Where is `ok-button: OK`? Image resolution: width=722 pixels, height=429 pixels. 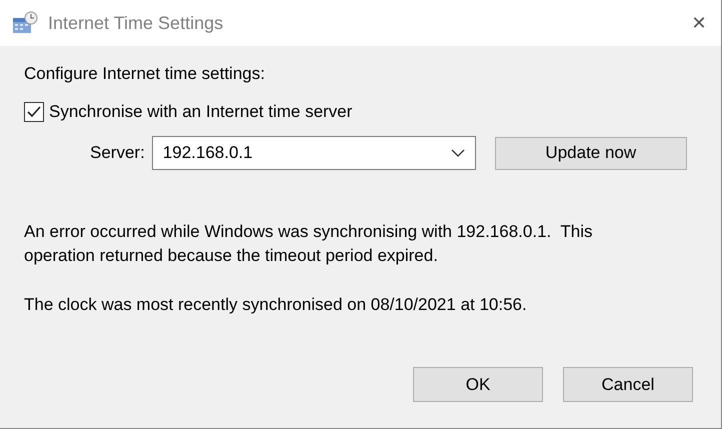 ok-button: OK is located at coordinates (478, 384).